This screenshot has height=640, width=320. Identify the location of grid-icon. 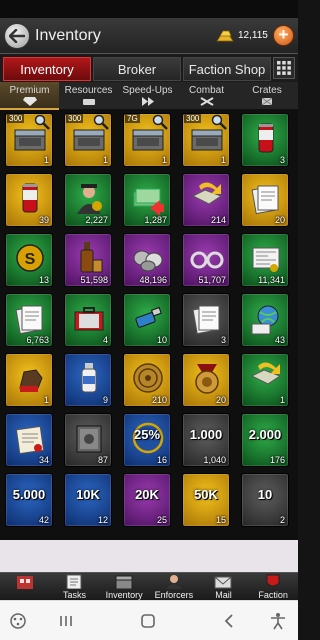
(284, 68).